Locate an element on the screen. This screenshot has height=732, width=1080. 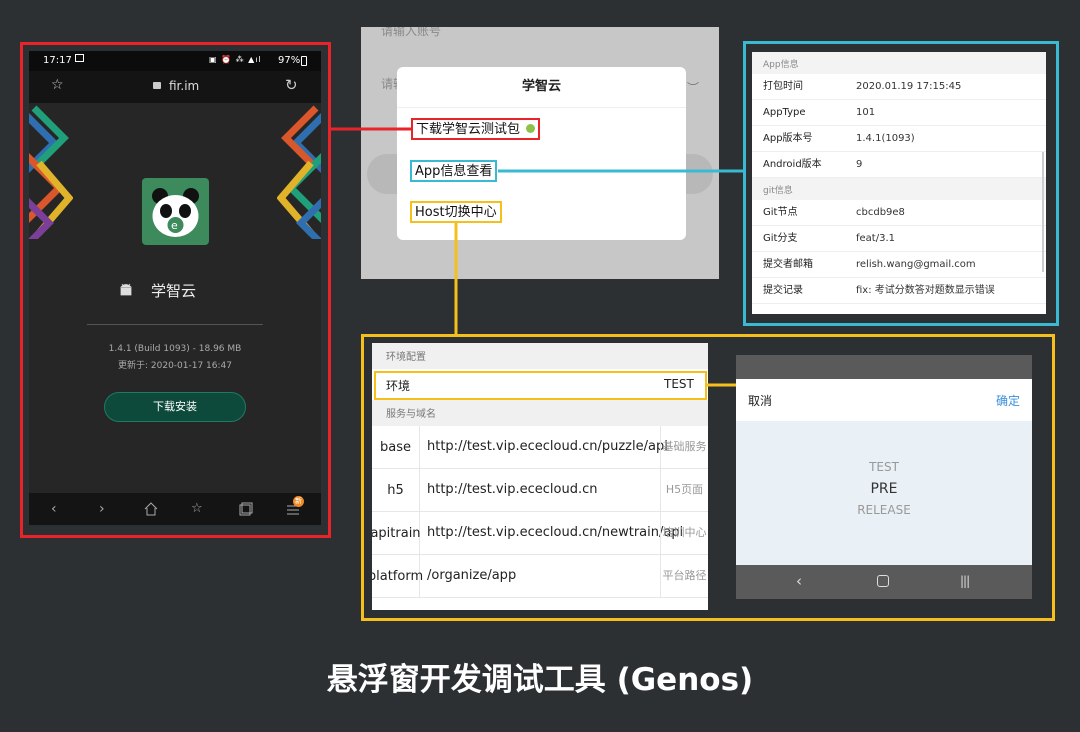
service-key: apitrain is located at coordinates (396, 533).